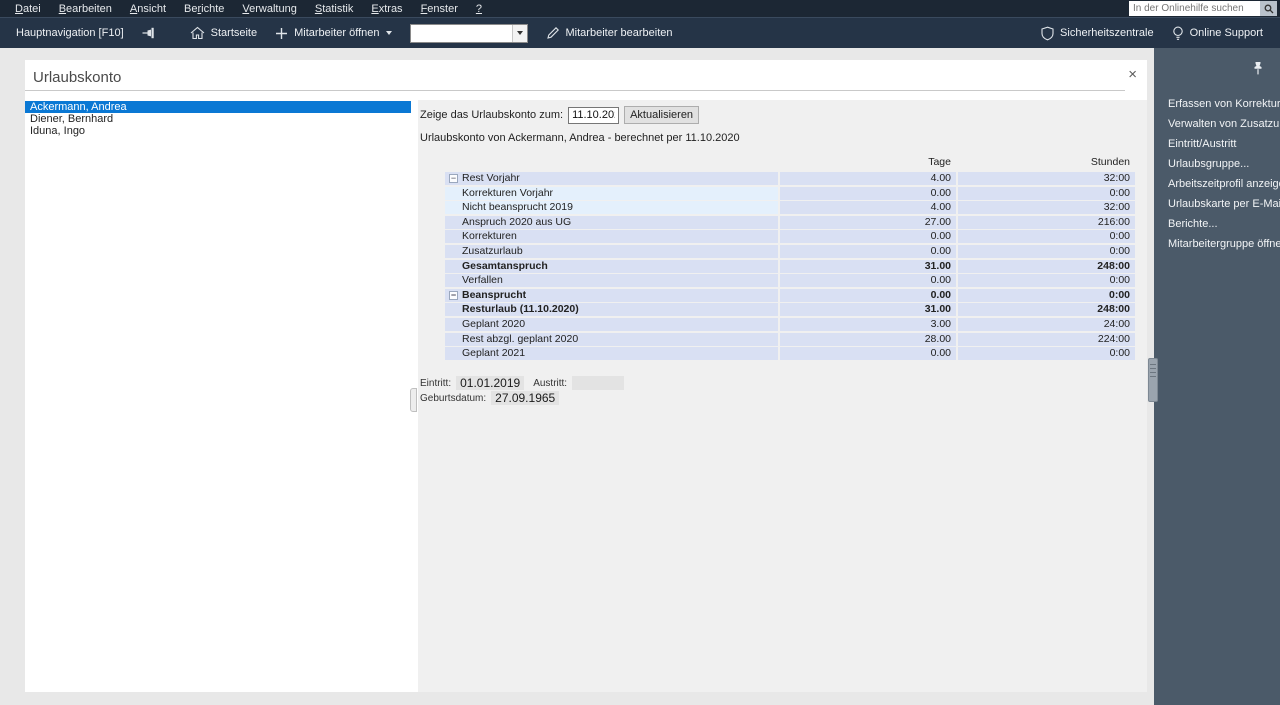 The image size is (1280, 705). Describe the element at coordinates (479, 8) in the screenshot. I see `menu-hilfe: ?` at that location.